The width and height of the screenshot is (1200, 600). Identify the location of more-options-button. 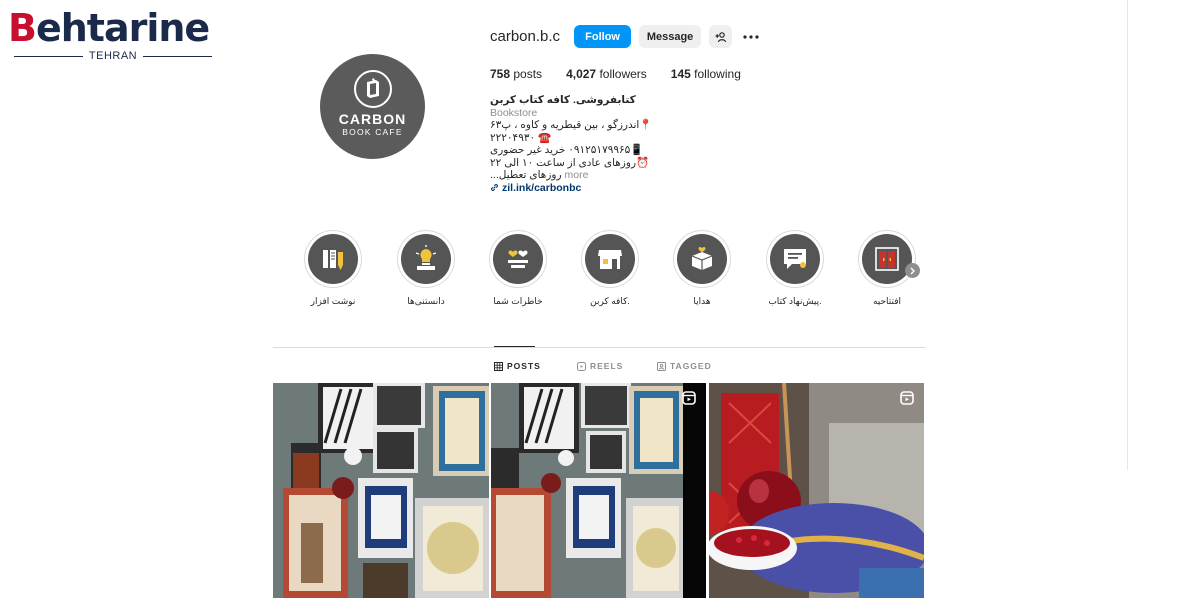
(751, 37).